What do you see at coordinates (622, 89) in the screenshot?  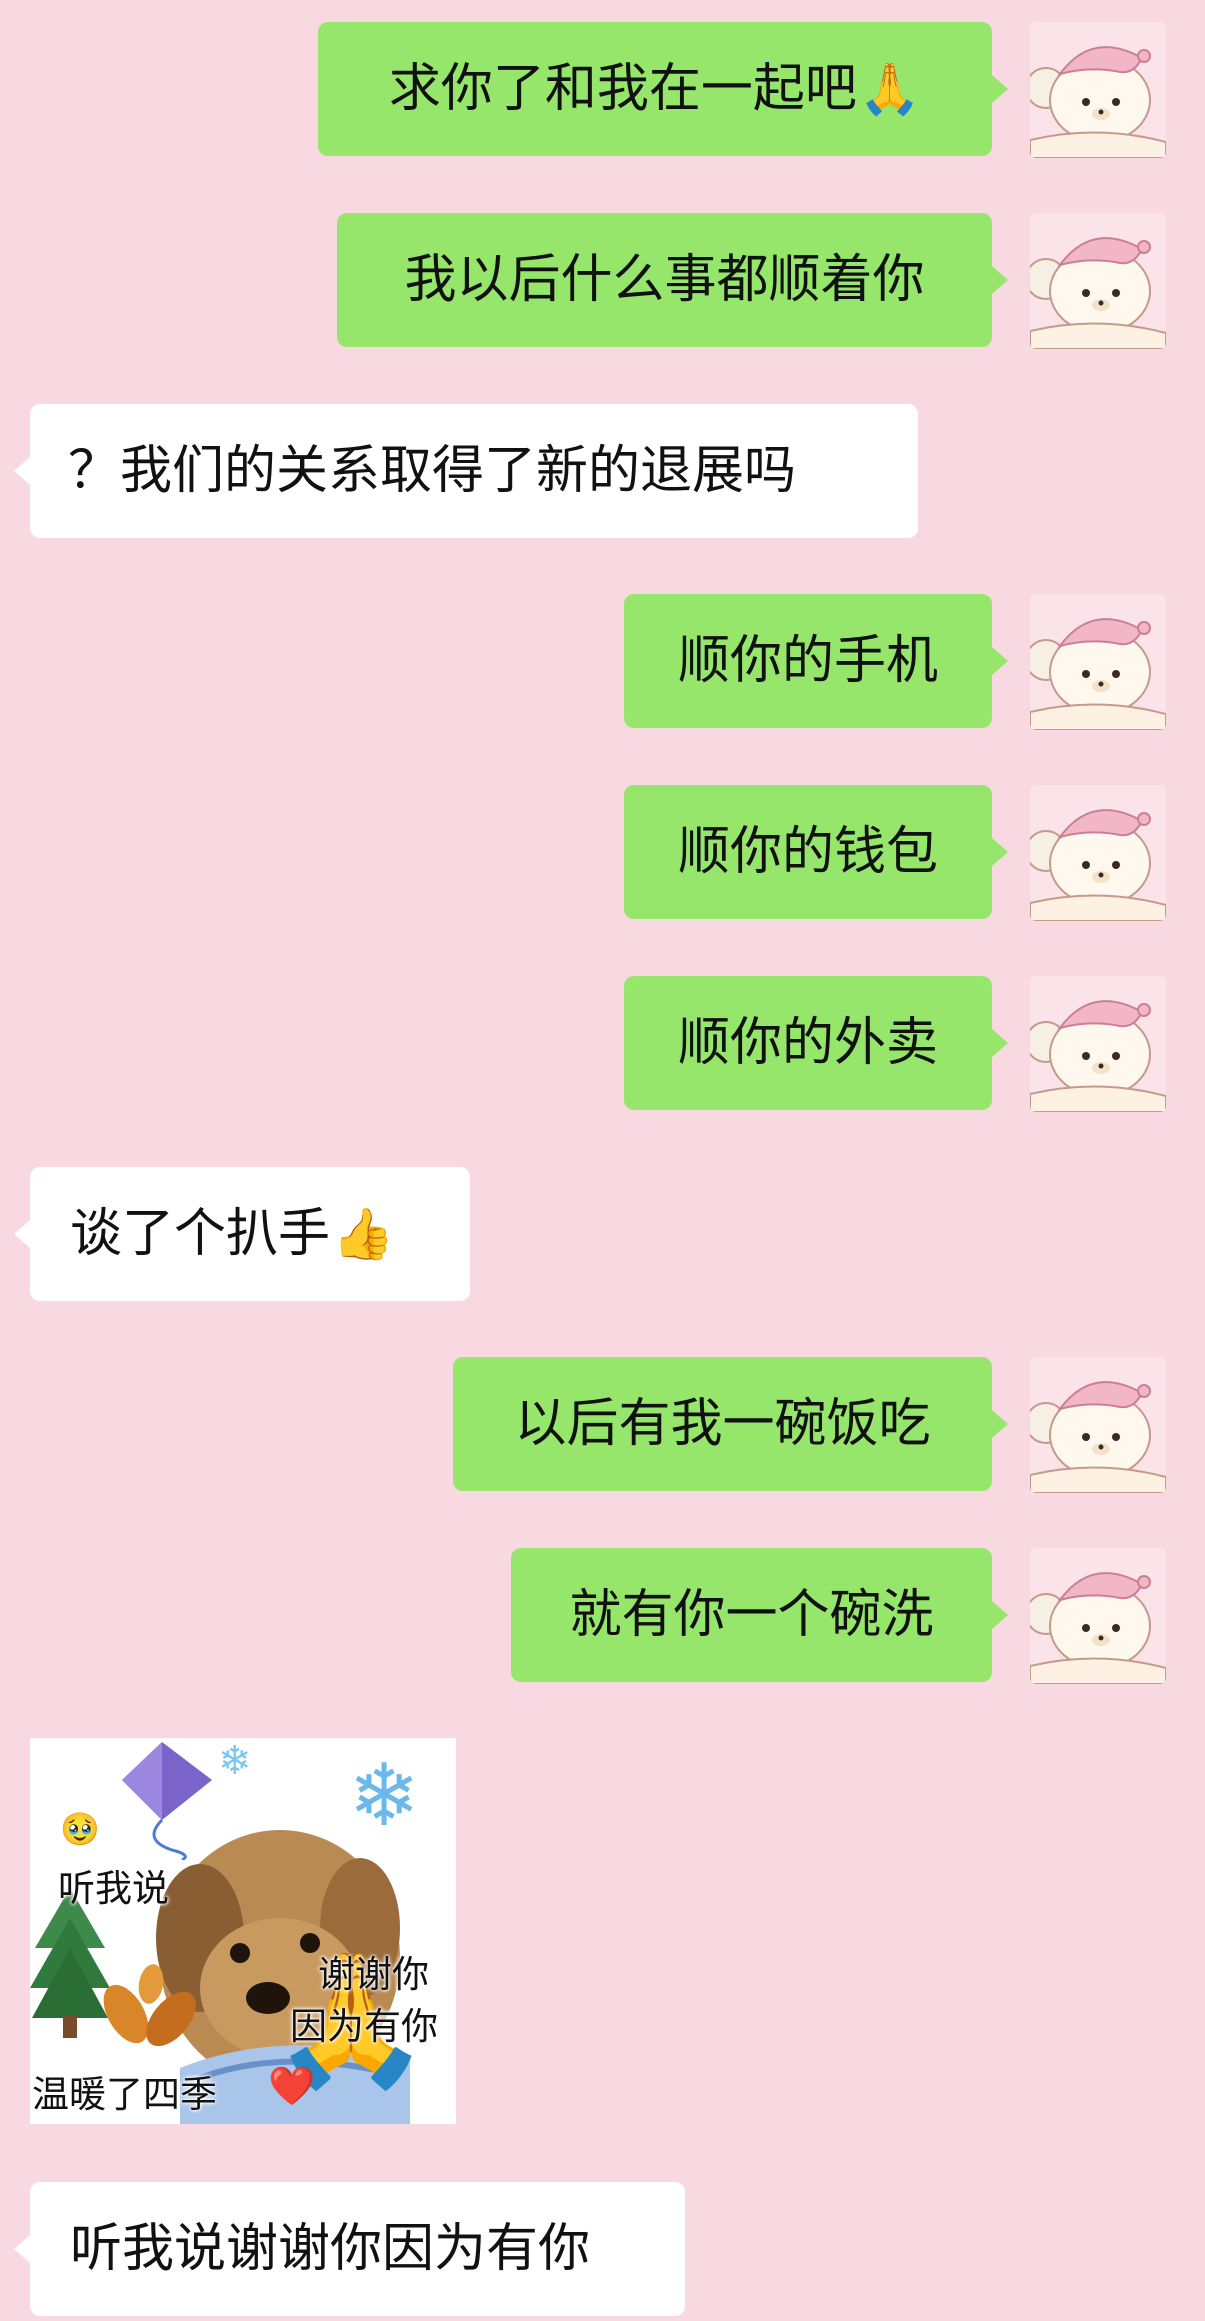 I see `message-text: 求你了和我在一起吧` at bounding box center [622, 89].